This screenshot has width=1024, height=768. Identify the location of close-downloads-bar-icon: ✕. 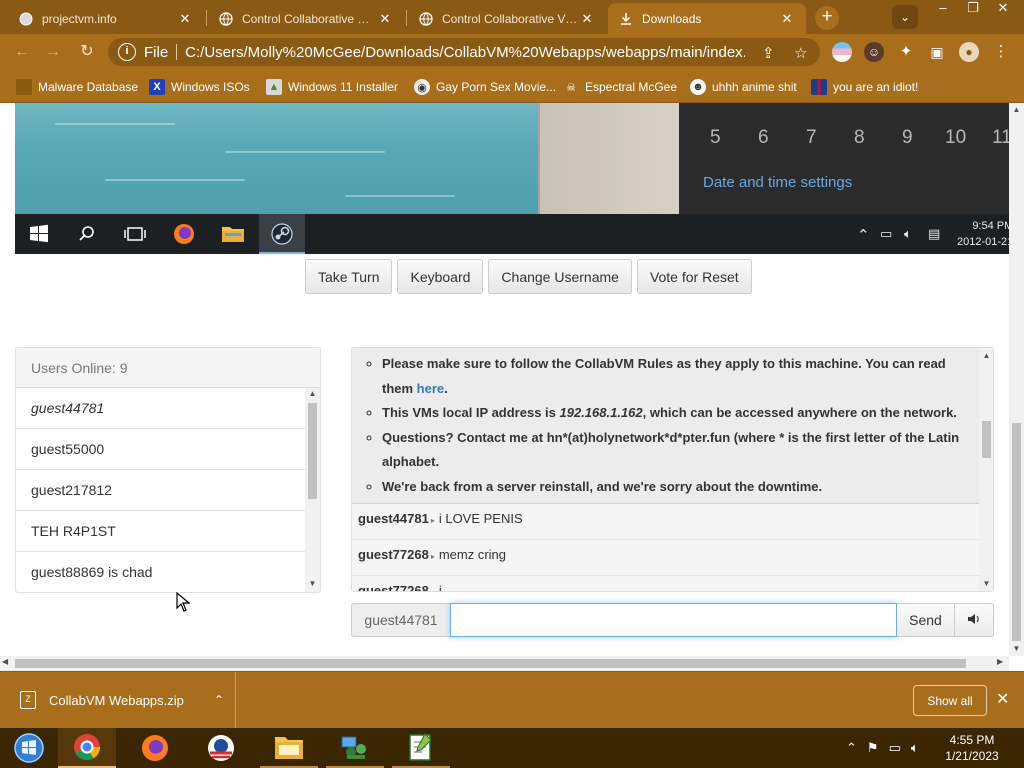
(1002, 699).